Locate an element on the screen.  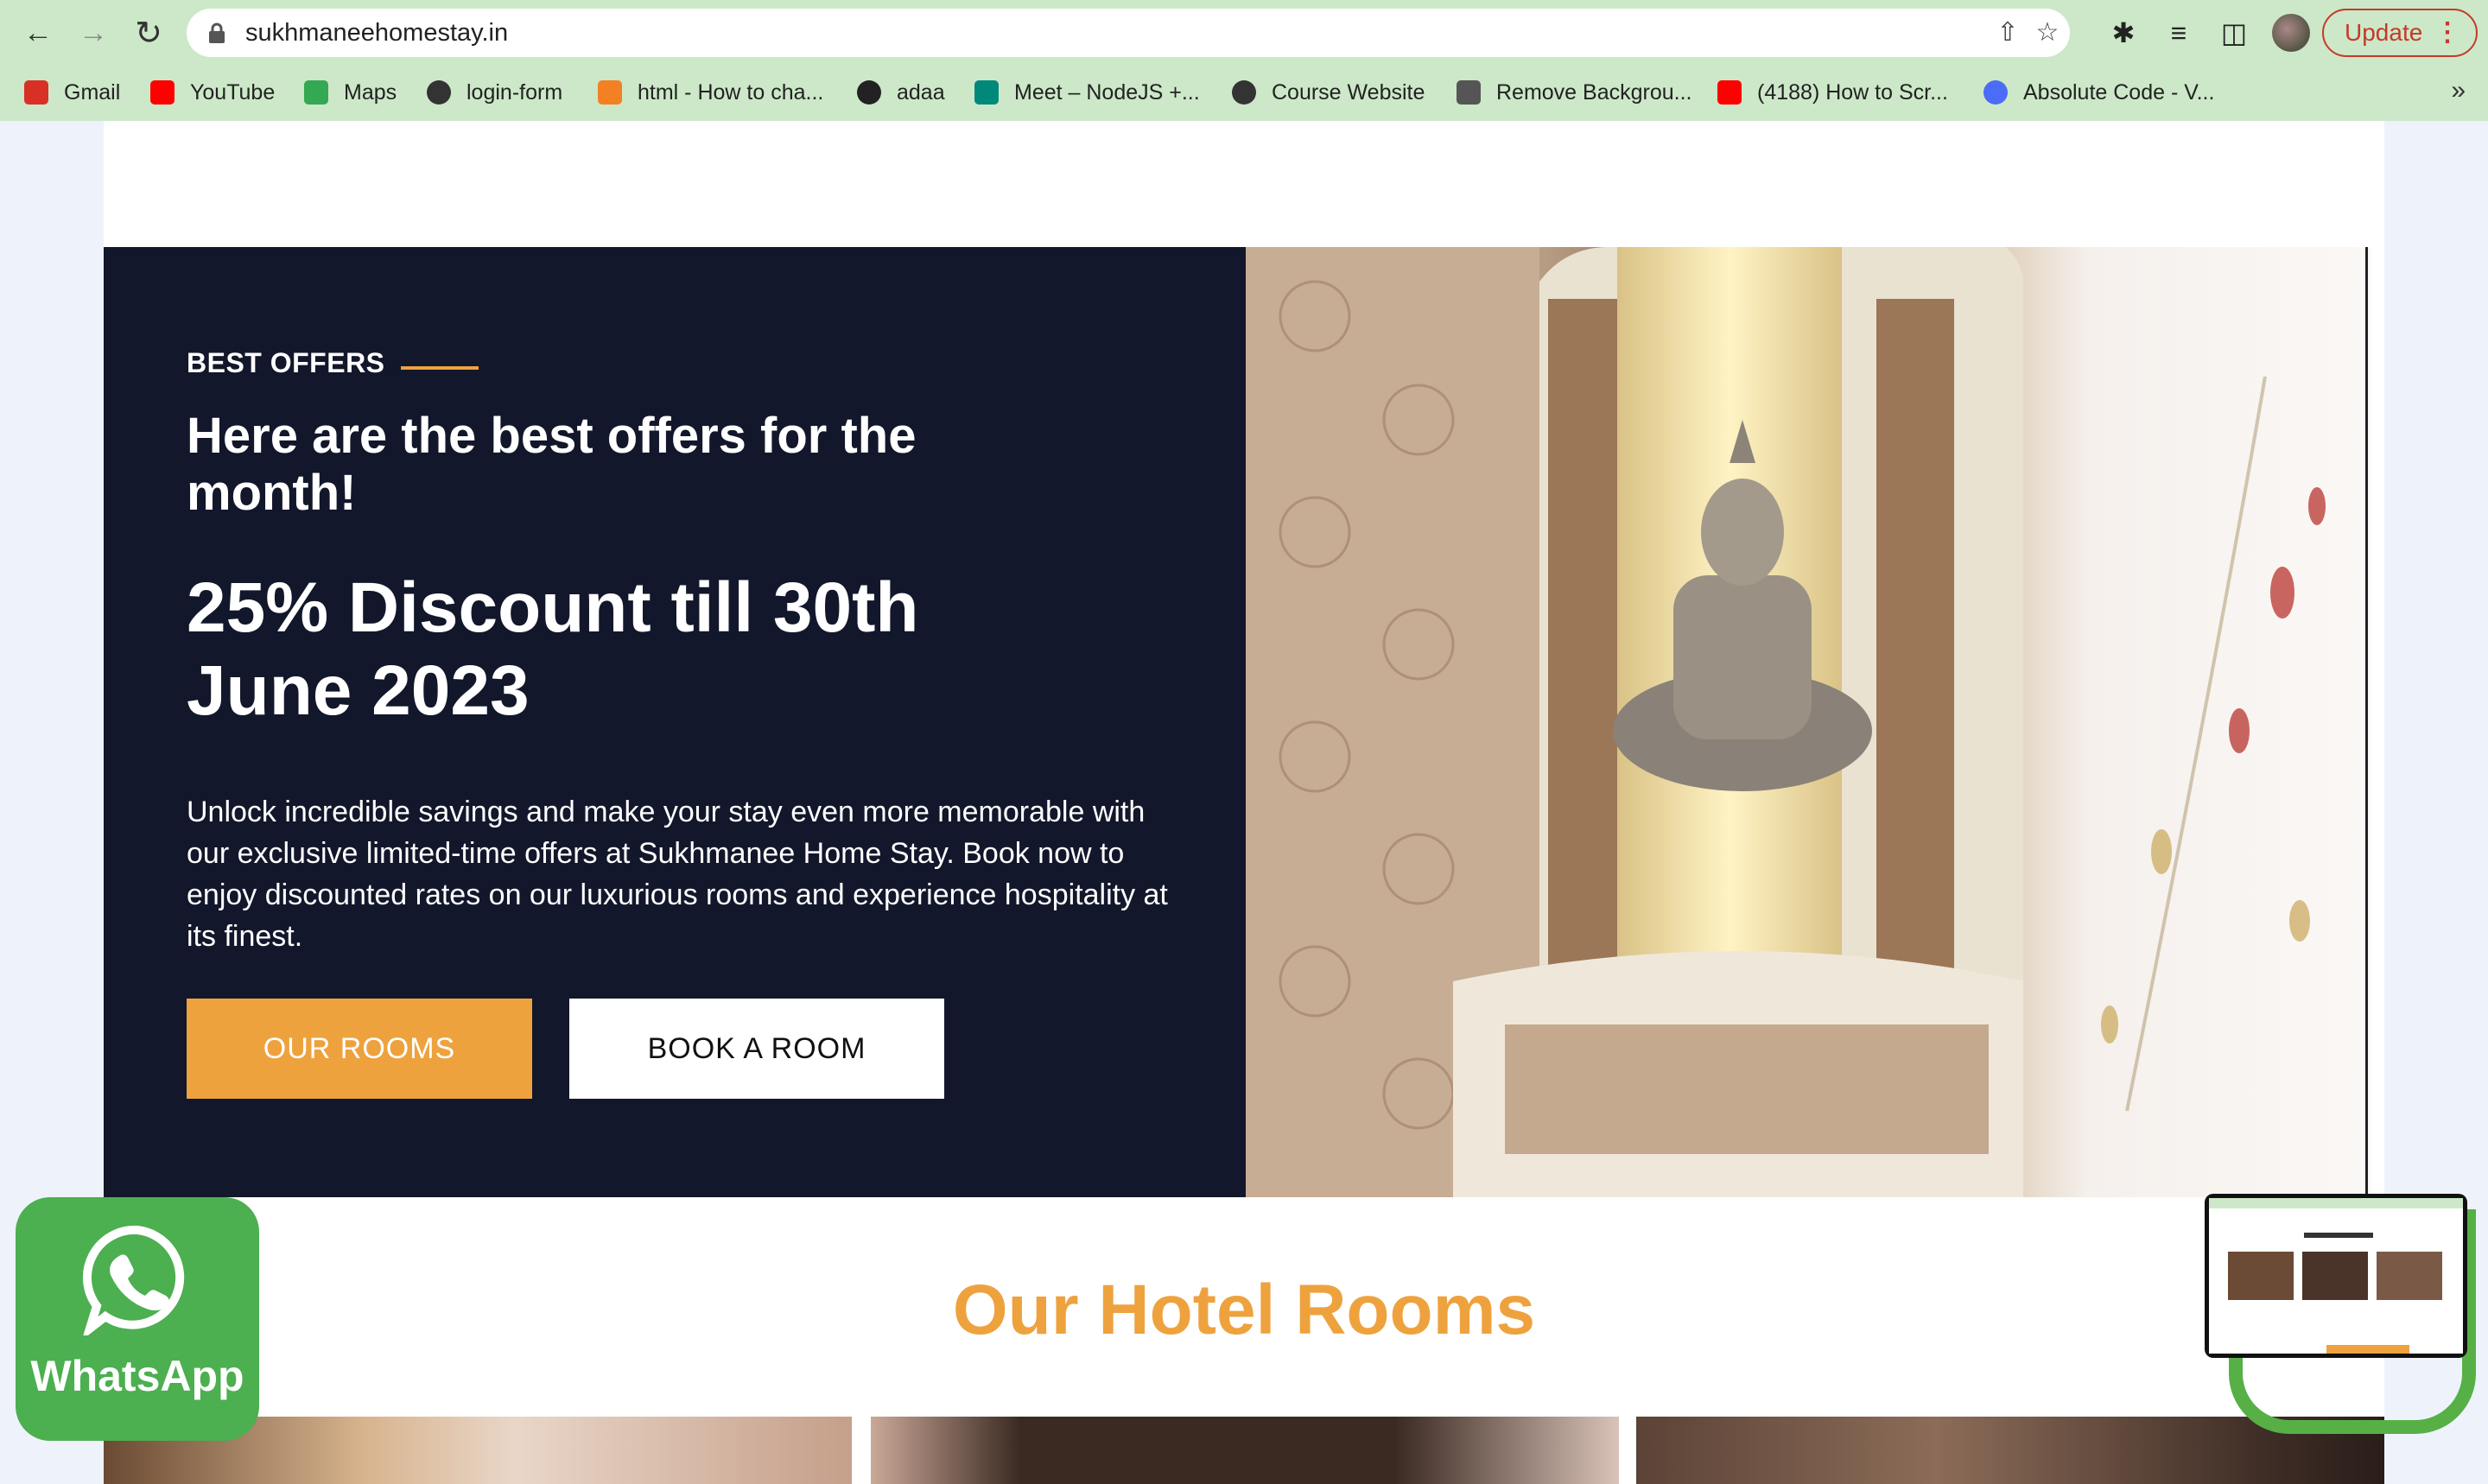
image-edge-line is located at coordinates (2366, 722).